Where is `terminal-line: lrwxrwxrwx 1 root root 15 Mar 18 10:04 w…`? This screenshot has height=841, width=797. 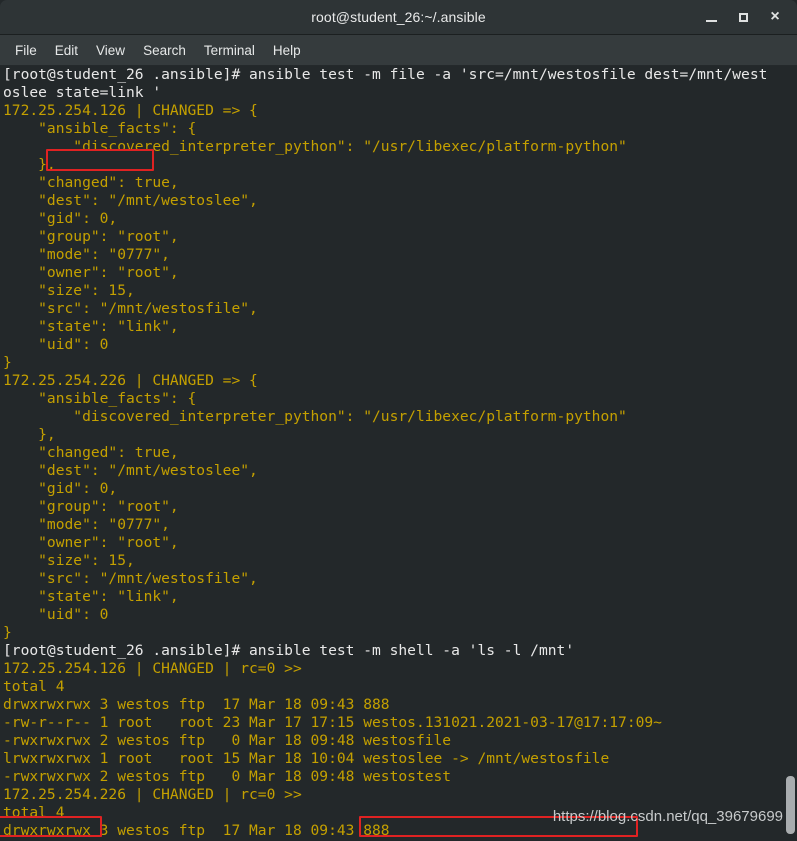
terminal-line: lrwxrwxrwx 1 root root 15 Mar 18 10:04 w… is located at coordinates (306, 758).